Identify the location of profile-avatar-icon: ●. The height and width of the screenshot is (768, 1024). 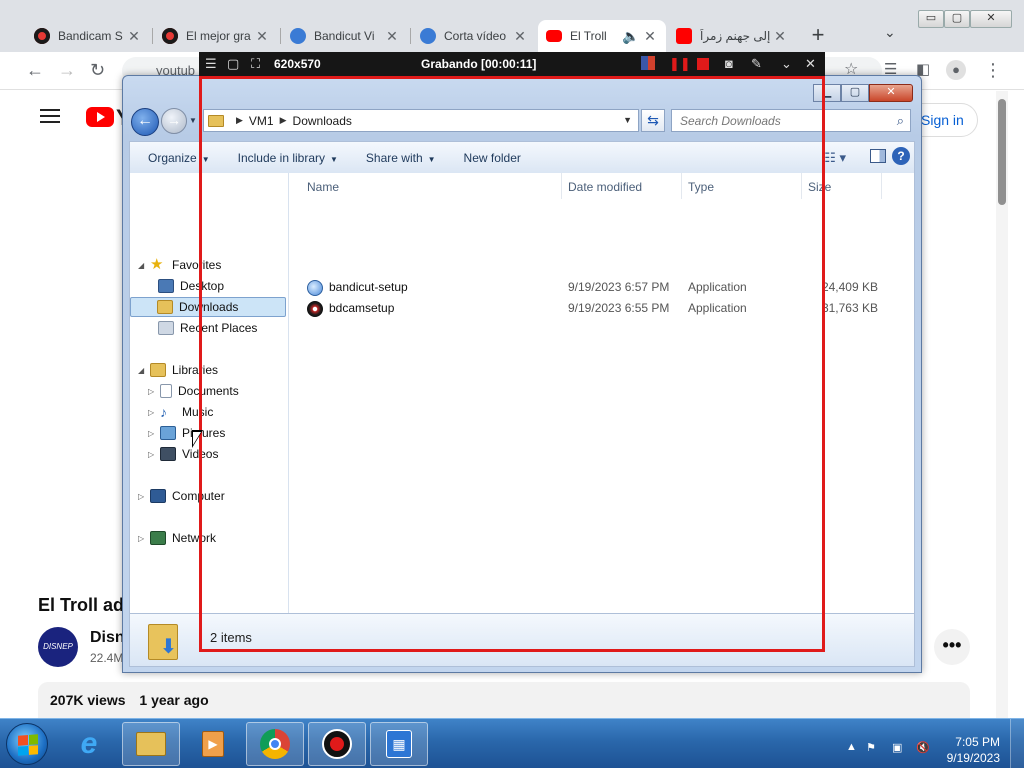
(956, 70).